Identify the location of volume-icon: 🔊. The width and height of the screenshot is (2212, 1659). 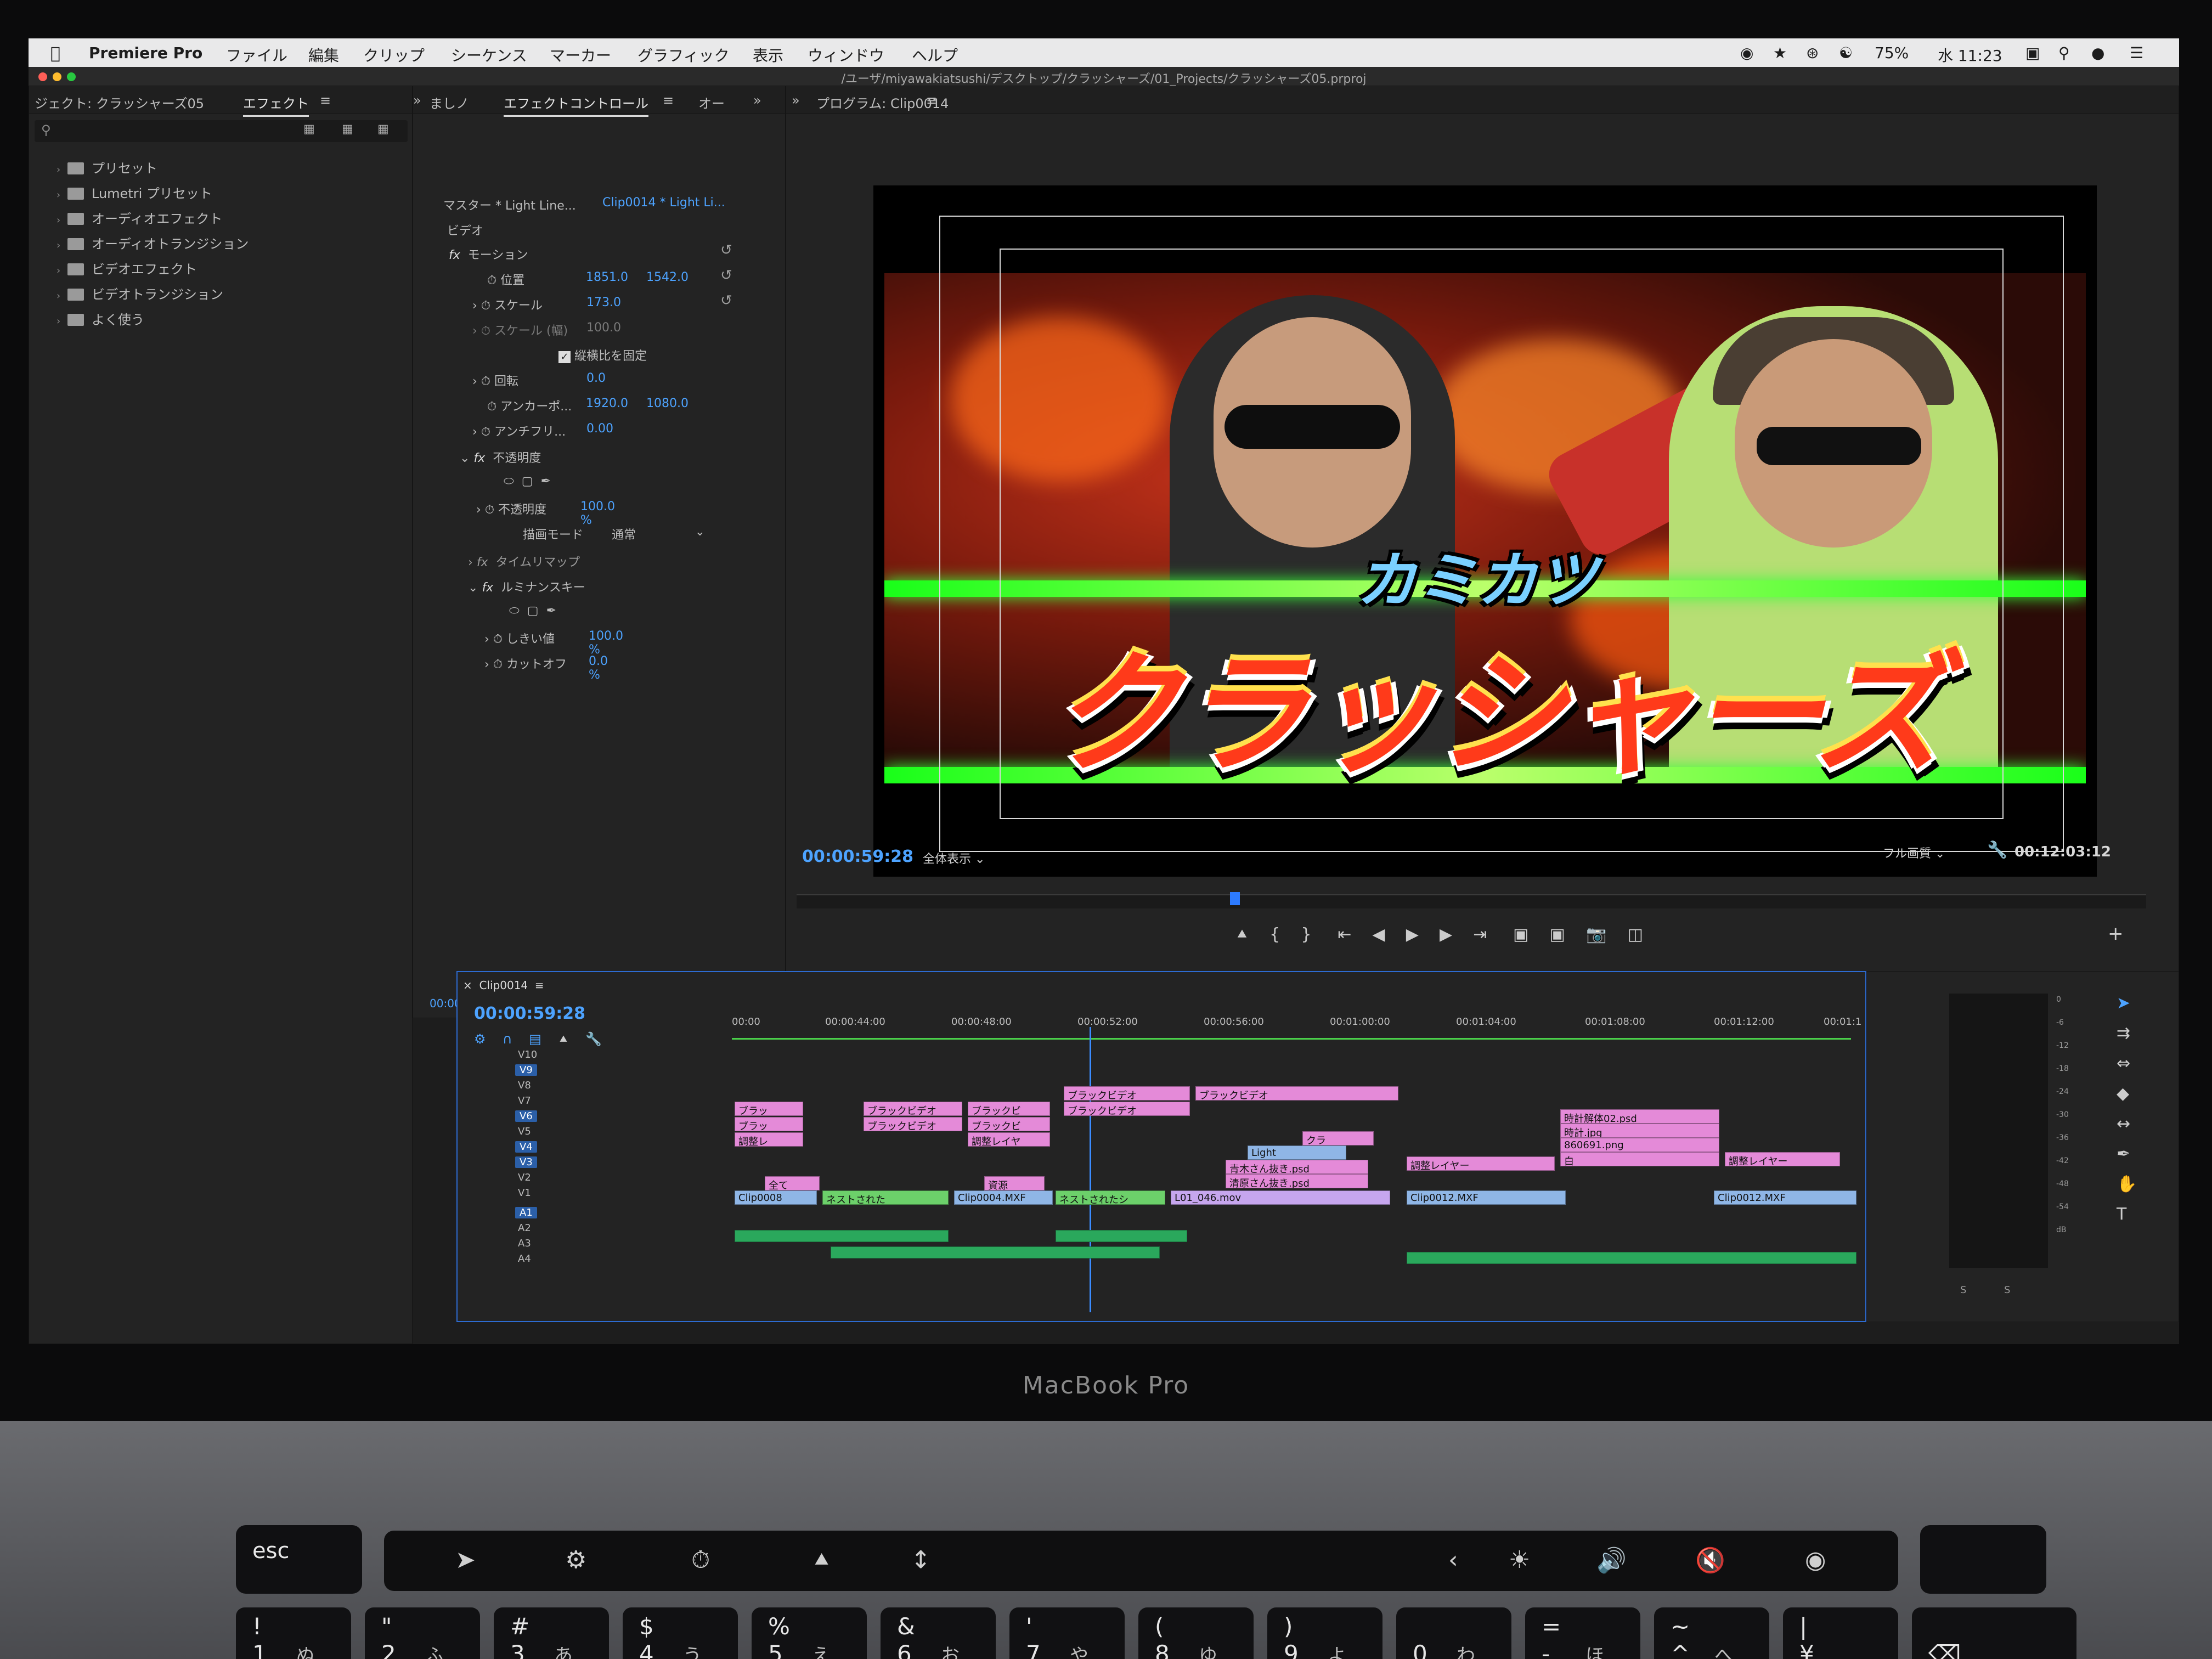
(1611, 1561).